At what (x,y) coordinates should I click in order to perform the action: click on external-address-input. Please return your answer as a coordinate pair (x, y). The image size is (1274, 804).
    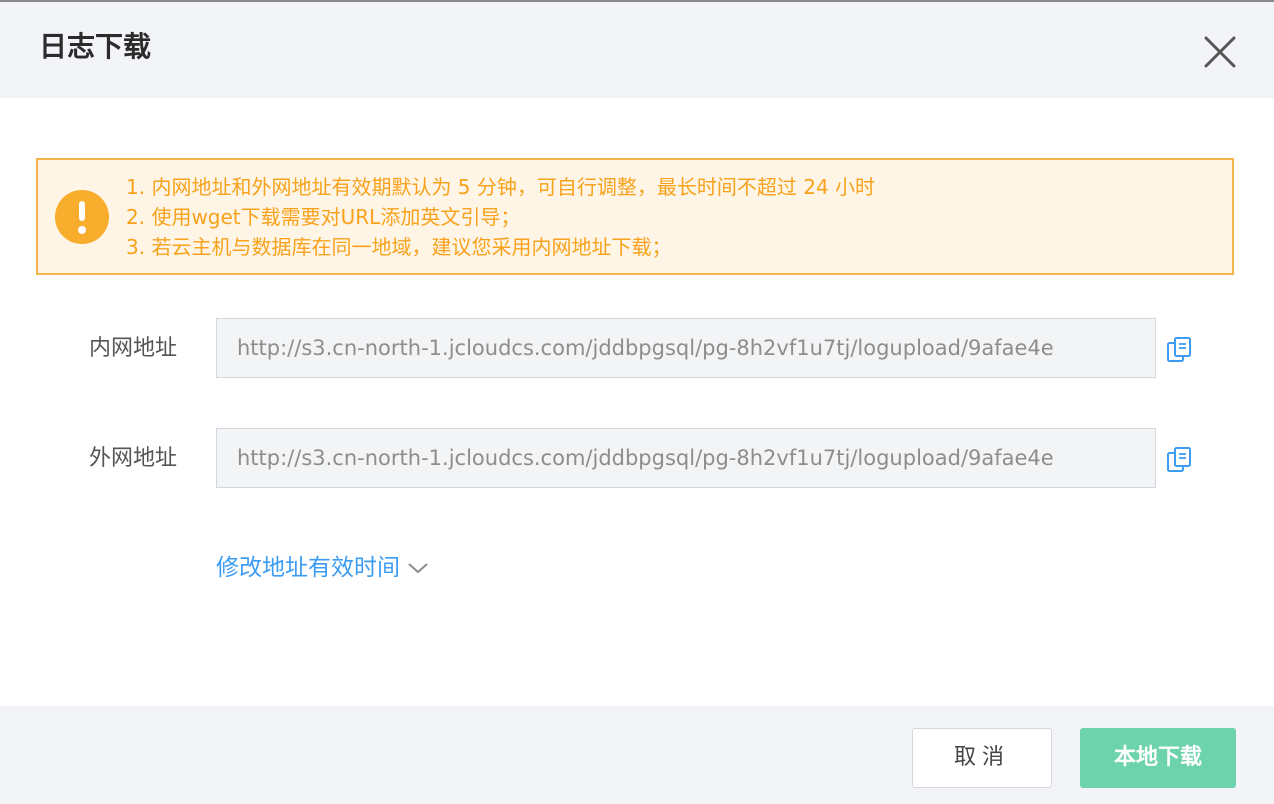
    Looking at the image, I should click on (686, 458).